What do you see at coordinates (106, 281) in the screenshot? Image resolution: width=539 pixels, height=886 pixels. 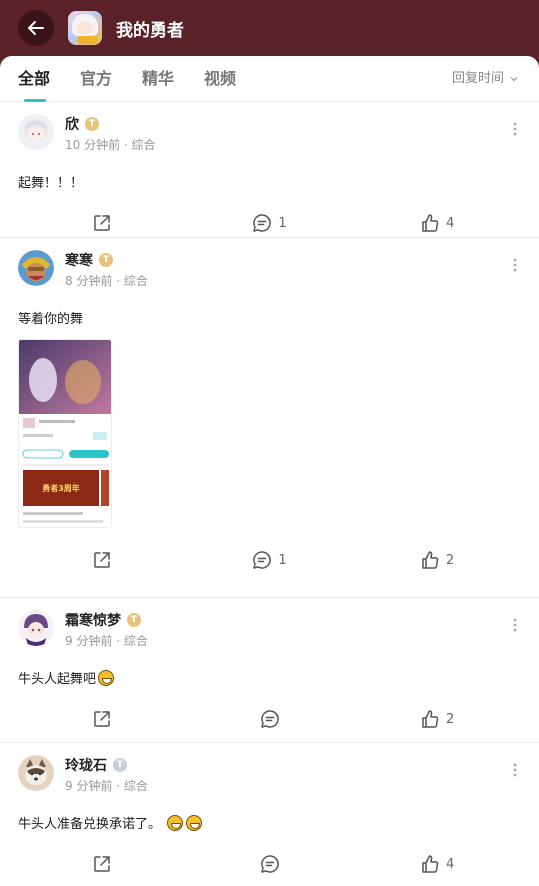 I see `post-time: 8 分钟前 · 综合` at bounding box center [106, 281].